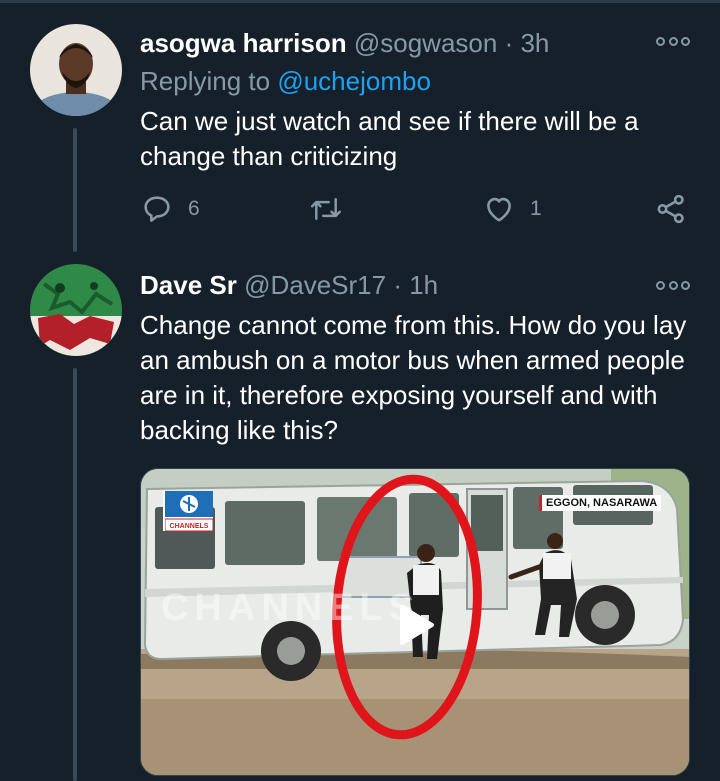 This screenshot has height=781, width=720. What do you see at coordinates (527, 43) in the screenshot?
I see `timestamp: · 3h` at bounding box center [527, 43].